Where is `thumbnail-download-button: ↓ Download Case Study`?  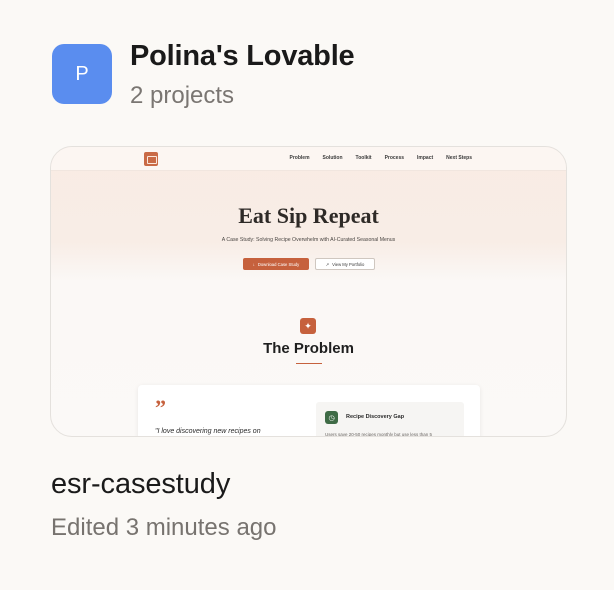
thumbnail-download-button: ↓ Download Case Study is located at coordinates (276, 264).